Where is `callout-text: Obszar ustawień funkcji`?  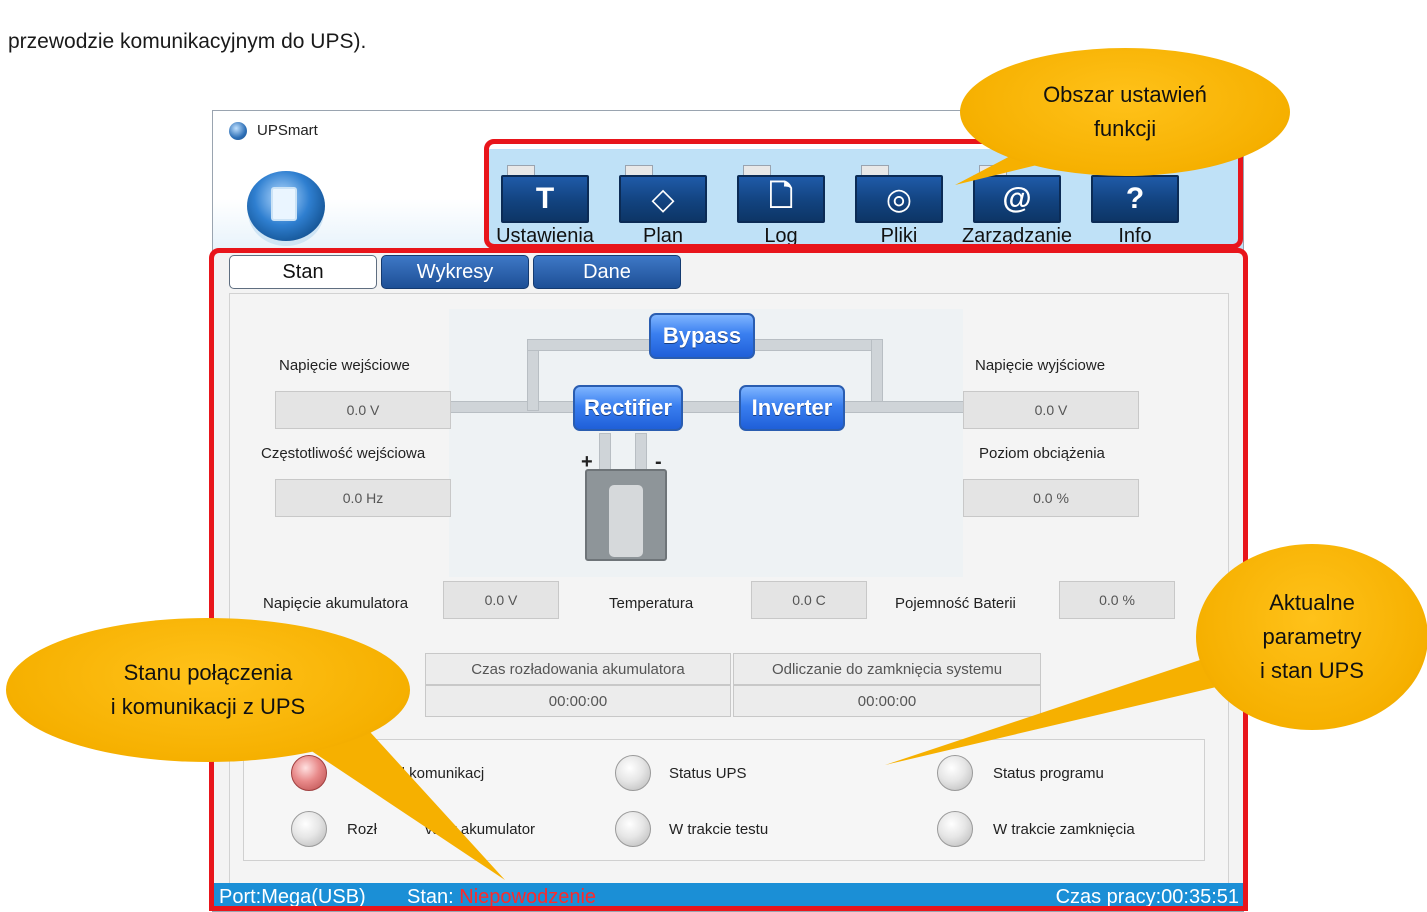
callout-text: Obszar ustawień funkcji is located at coordinates (1125, 112).